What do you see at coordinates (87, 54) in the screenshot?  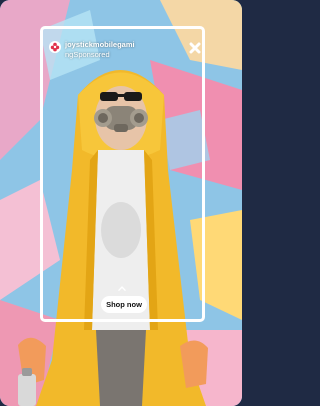 I see `sponsored-label: ngSponsored` at bounding box center [87, 54].